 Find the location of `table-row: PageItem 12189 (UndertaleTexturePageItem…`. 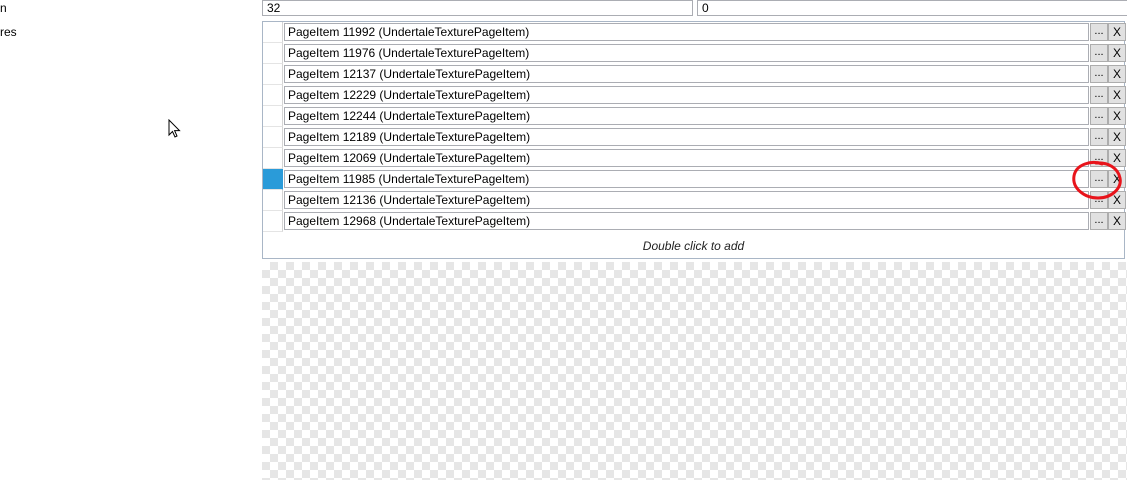

table-row: PageItem 12189 (UndertaleTexturePageItem… is located at coordinates (694, 137).